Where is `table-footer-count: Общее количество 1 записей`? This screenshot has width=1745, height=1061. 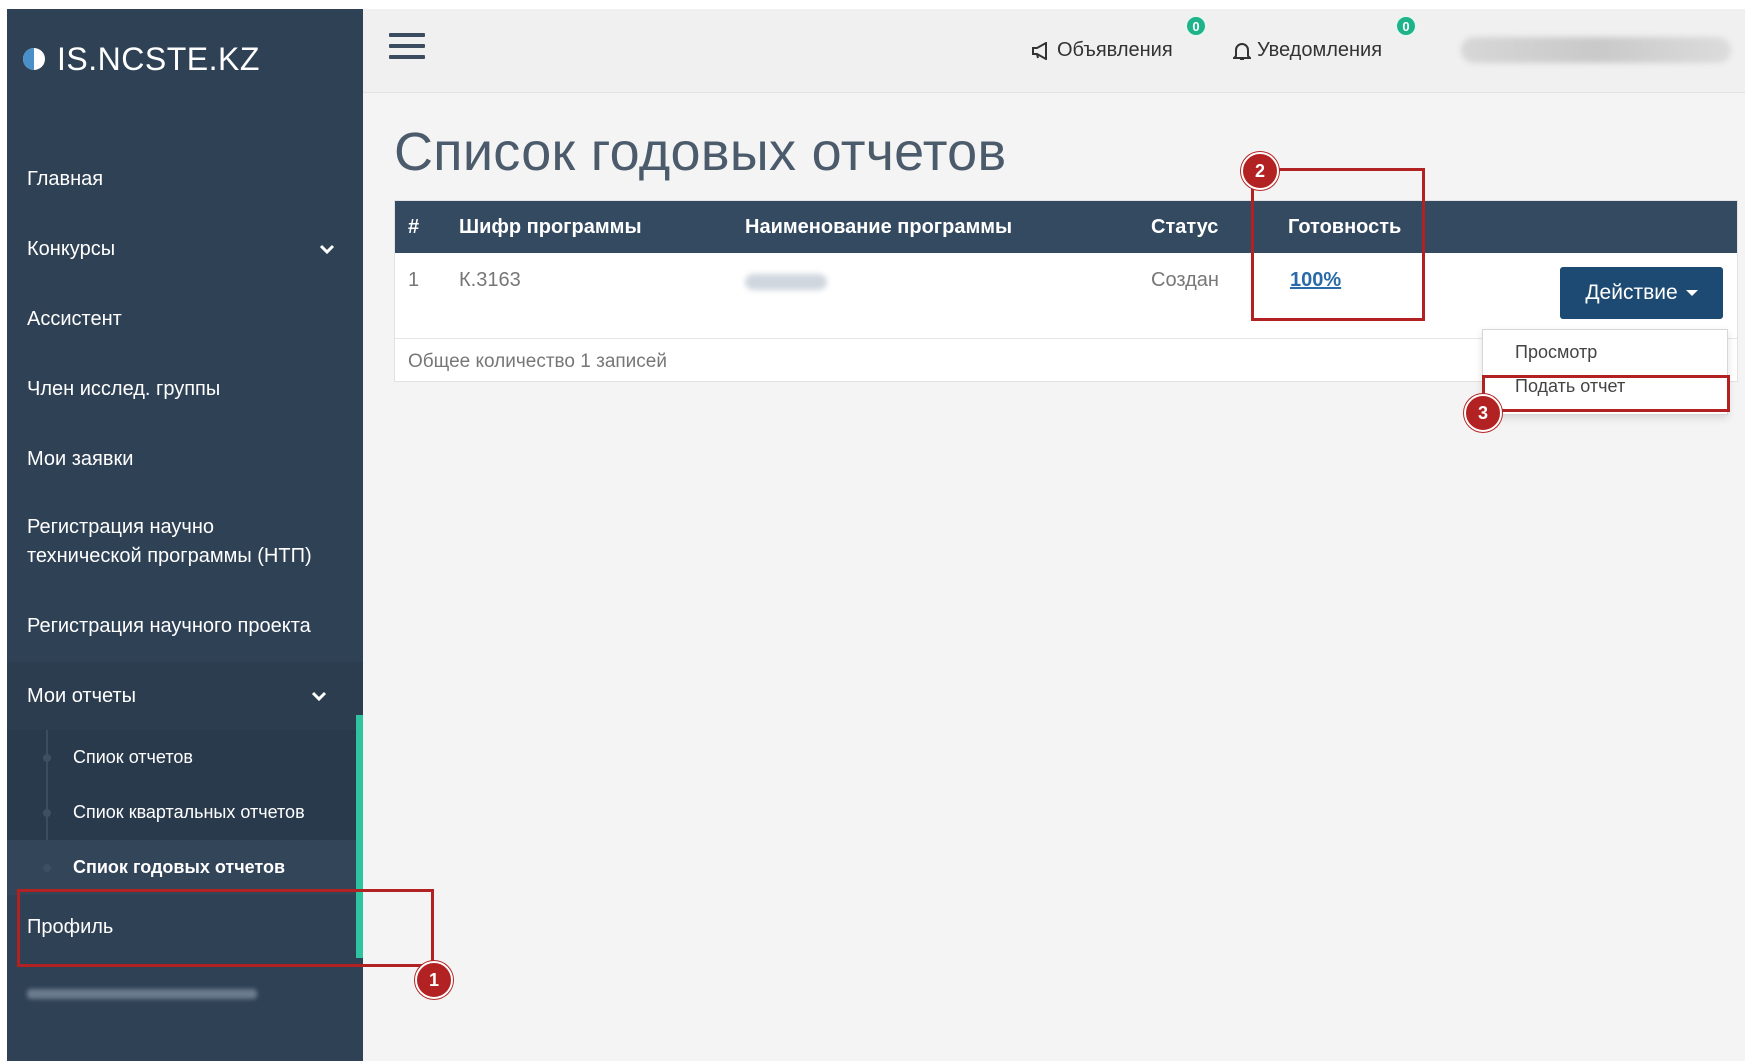
table-footer-count: Общее количество 1 записей is located at coordinates (537, 361).